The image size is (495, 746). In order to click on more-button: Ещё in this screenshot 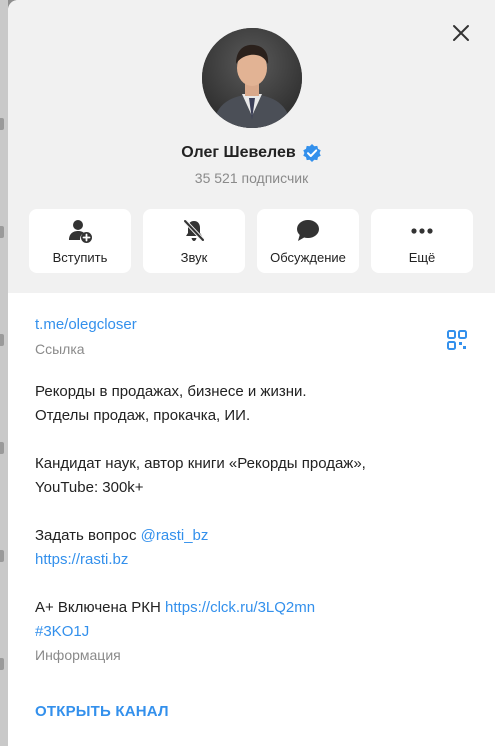, I will do `click(422, 241)`.